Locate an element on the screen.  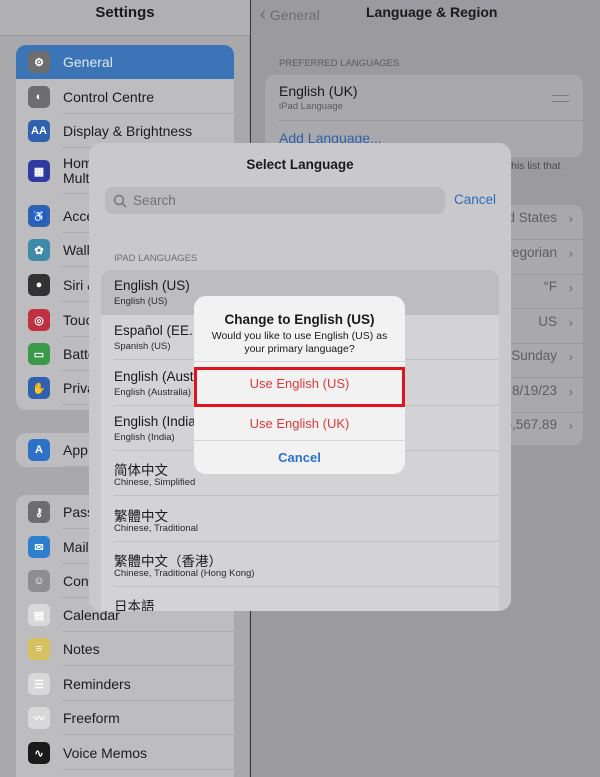
sidebar-item-label: Reminders is located at coordinates (97, 683).